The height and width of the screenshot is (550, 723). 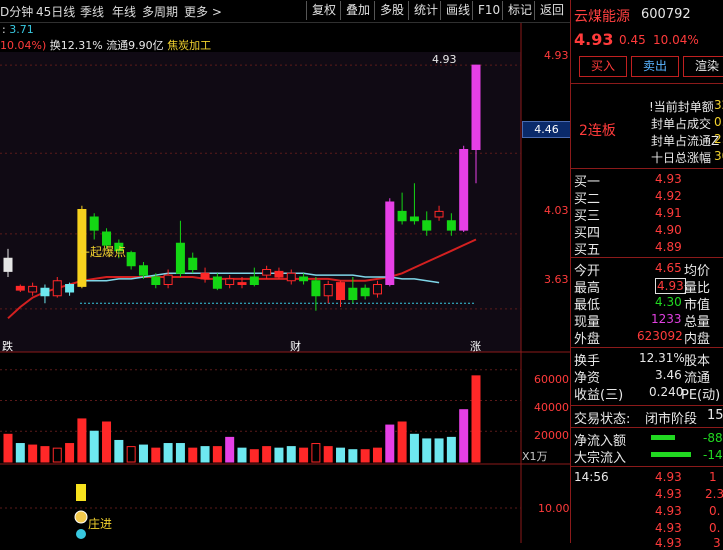 What do you see at coordinates (717, 543) in the screenshot?
I see `tick-volume: 3` at bounding box center [717, 543].